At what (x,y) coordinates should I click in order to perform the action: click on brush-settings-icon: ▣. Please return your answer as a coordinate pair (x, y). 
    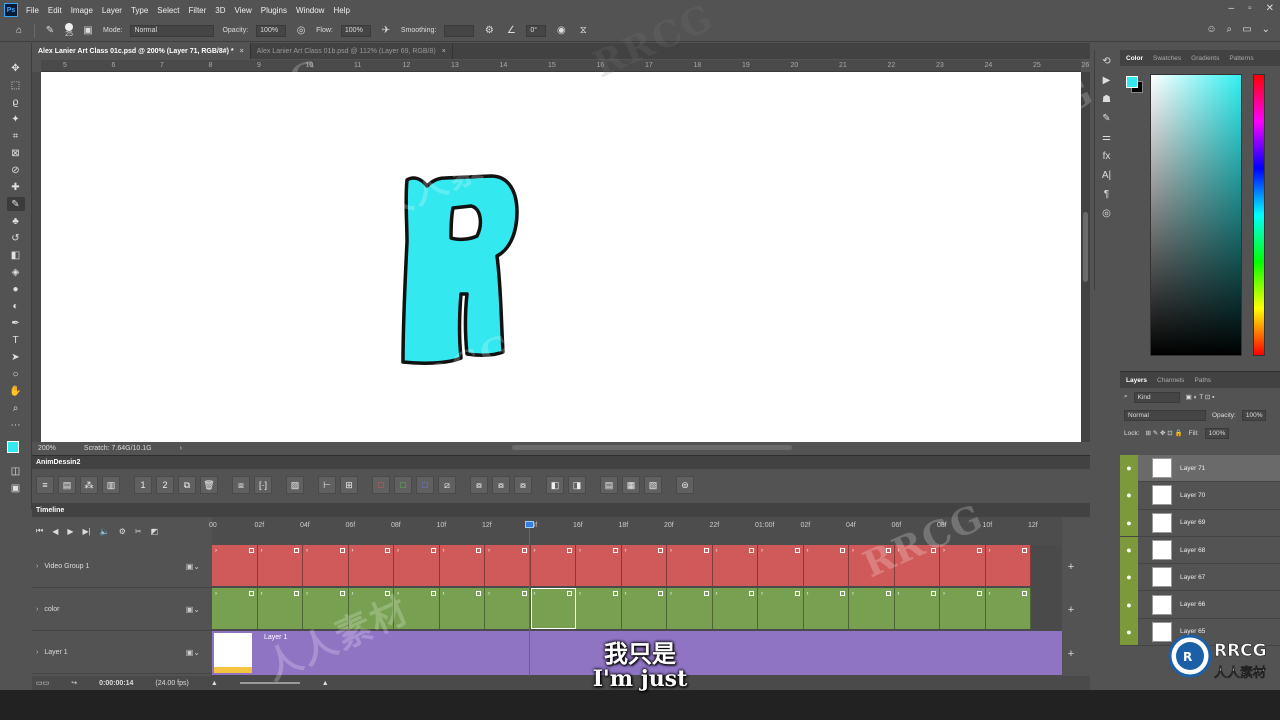
    Looking at the image, I should click on (88, 31).